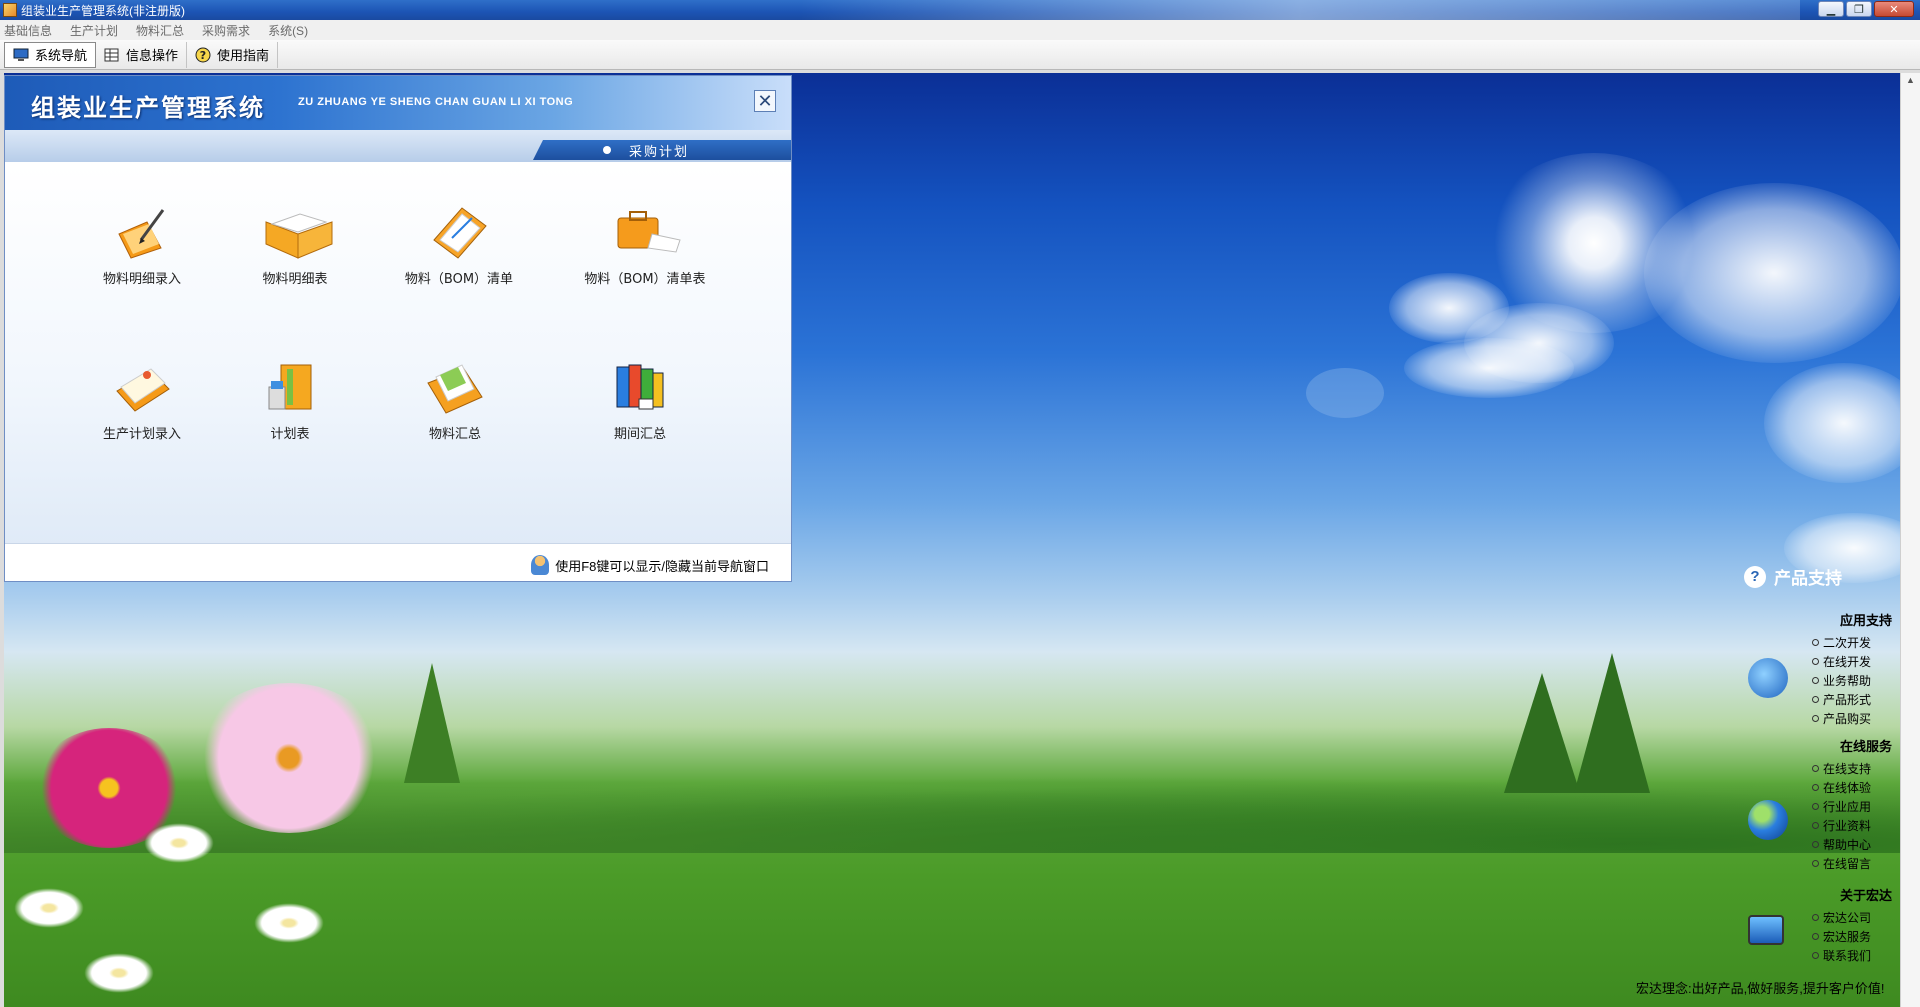  What do you see at coordinates (1841, 806) in the screenshot?
I see `link-industry-apps: 行业应用` at bounding box center [1841, 806].